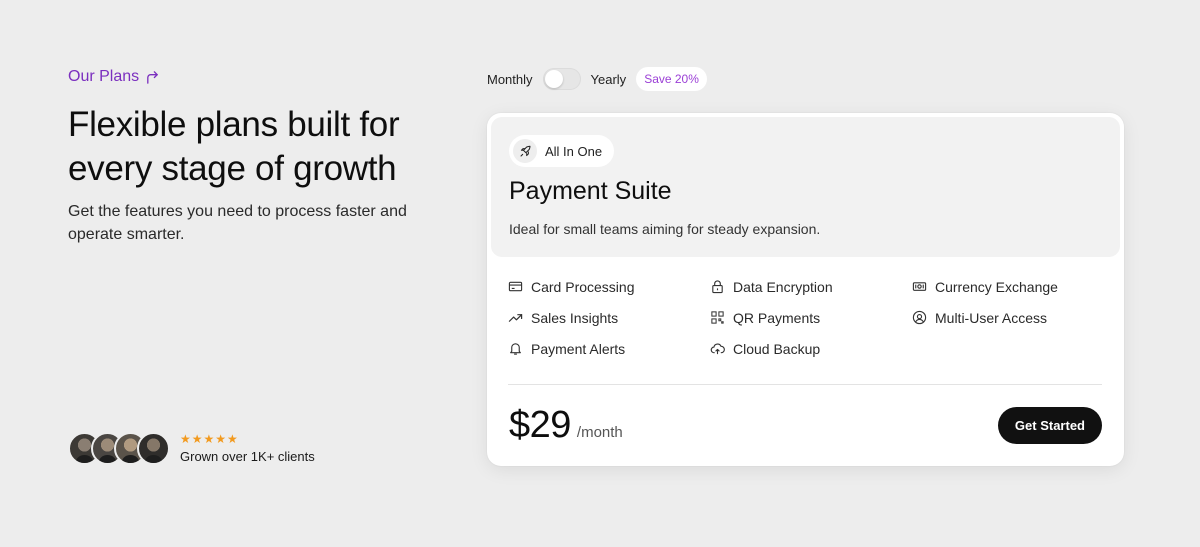 The height and width of the screenshot is (547, 1200). What do you see at coordinates (510, 79) in the screenshot?
I see `monthly-label: Monthly` at bounding box center [510, 79].